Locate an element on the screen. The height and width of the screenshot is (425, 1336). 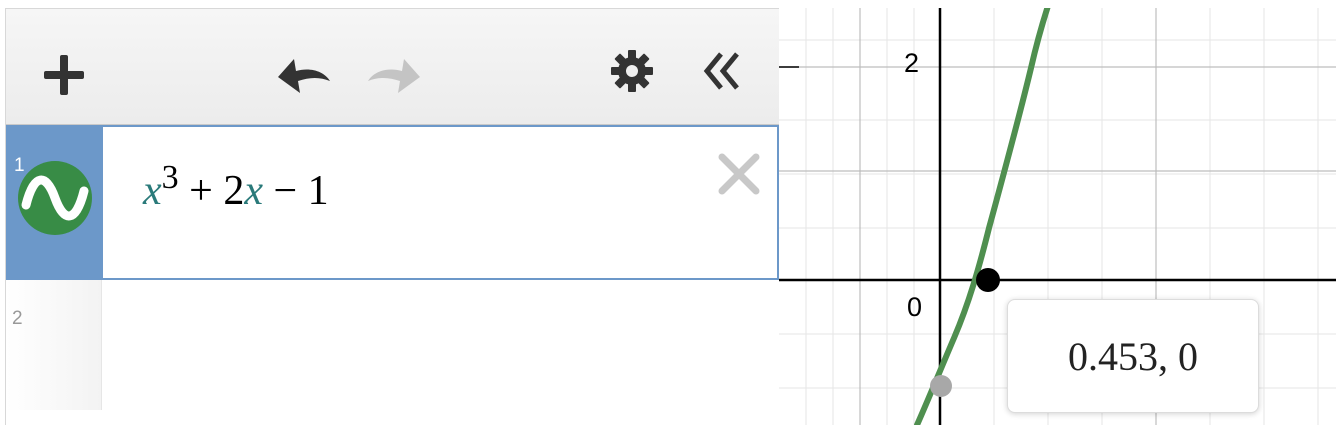
add-expression-button is located at coordinates (64, 75).